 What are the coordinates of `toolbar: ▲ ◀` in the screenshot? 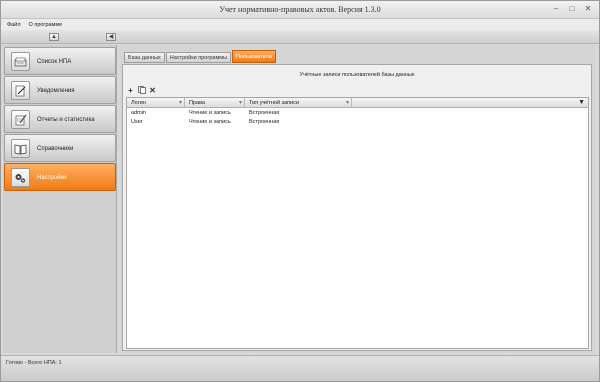 It's located at (300, 37).